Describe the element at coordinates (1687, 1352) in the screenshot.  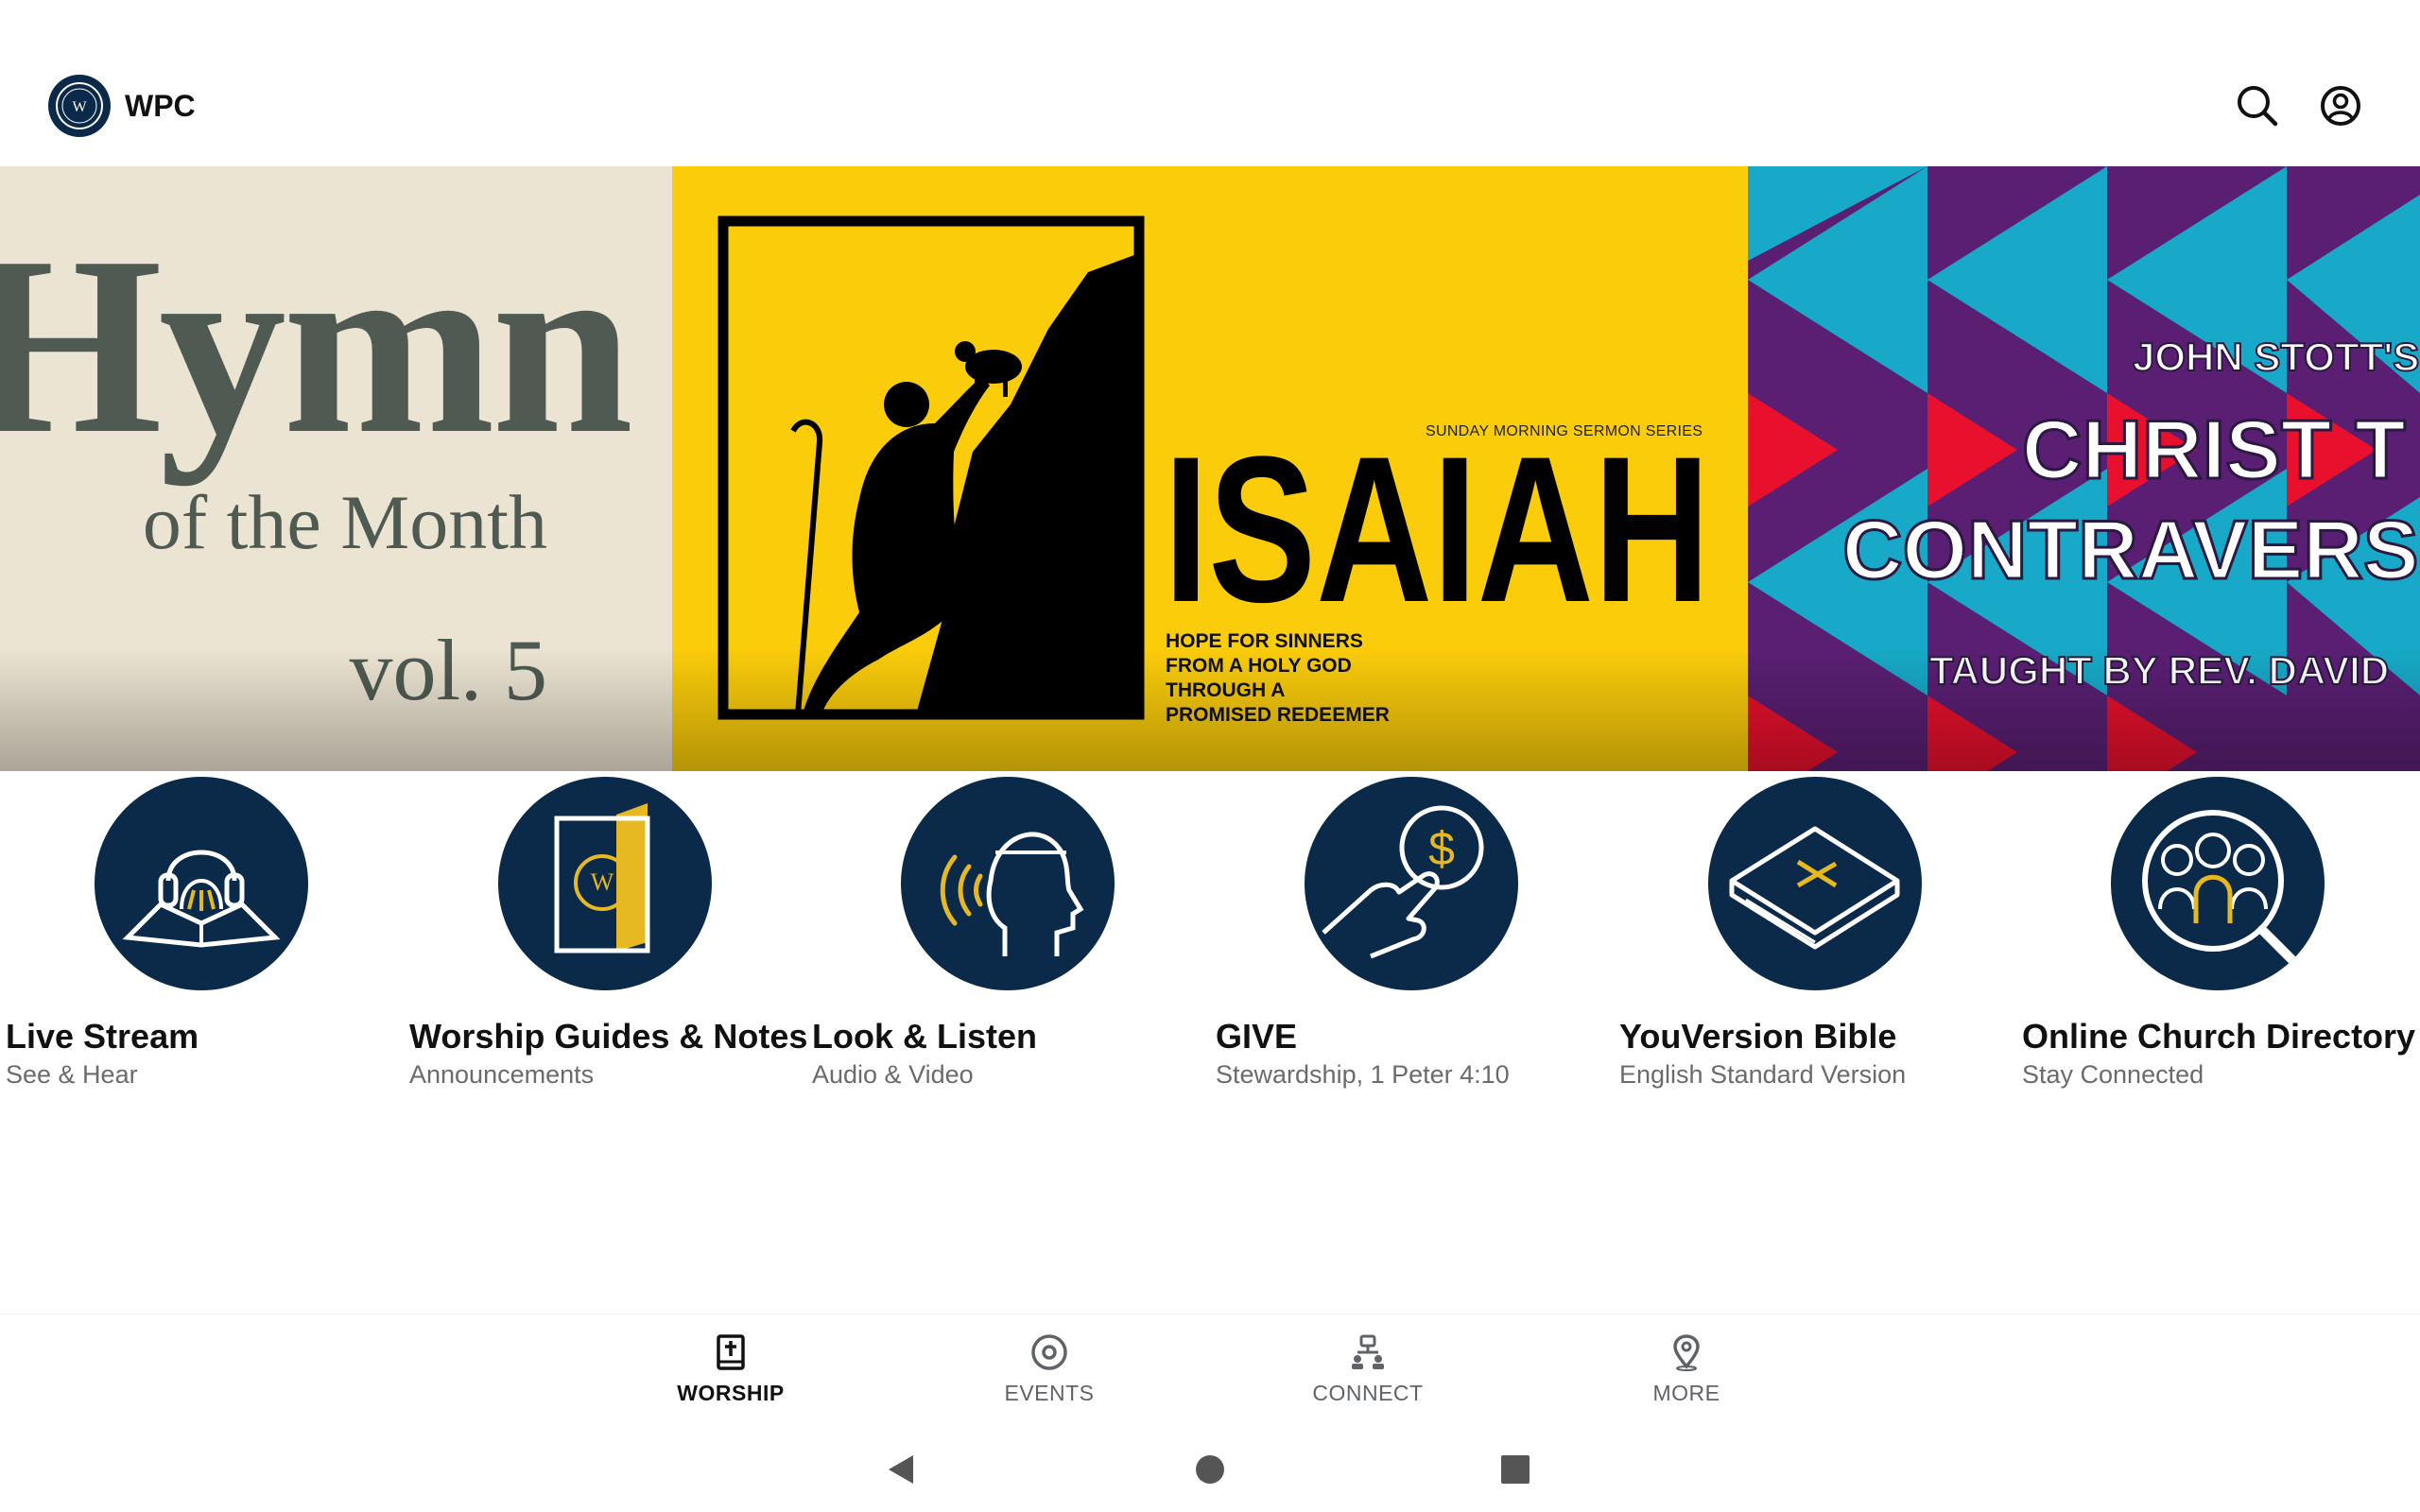
I see `location-pin-icon` at that location.